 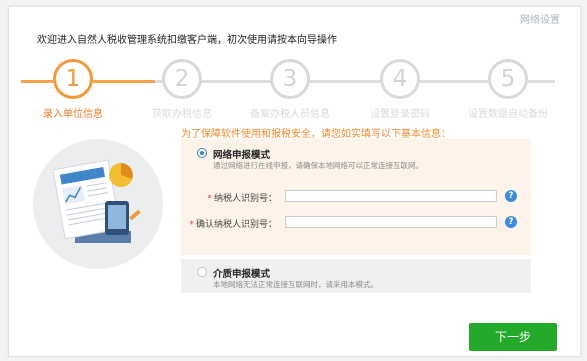 I want to click on window-title: 欢迎进入自然人税收管理系统扣缴客户端，初次使用请按本向导操作, so click(x=187, y=40).